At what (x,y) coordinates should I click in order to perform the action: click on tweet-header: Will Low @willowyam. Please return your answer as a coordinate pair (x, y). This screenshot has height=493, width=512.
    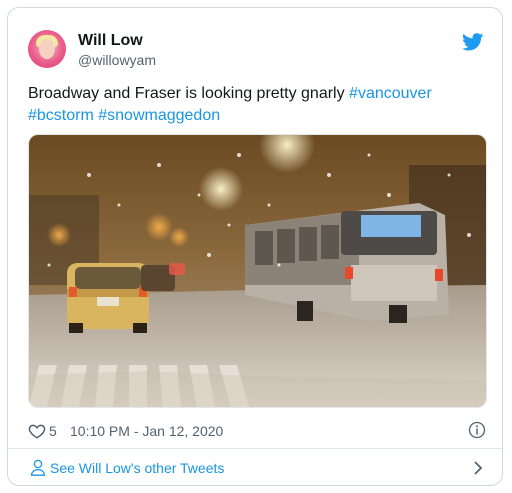
    Looking at the image, I should click on (257, 50).